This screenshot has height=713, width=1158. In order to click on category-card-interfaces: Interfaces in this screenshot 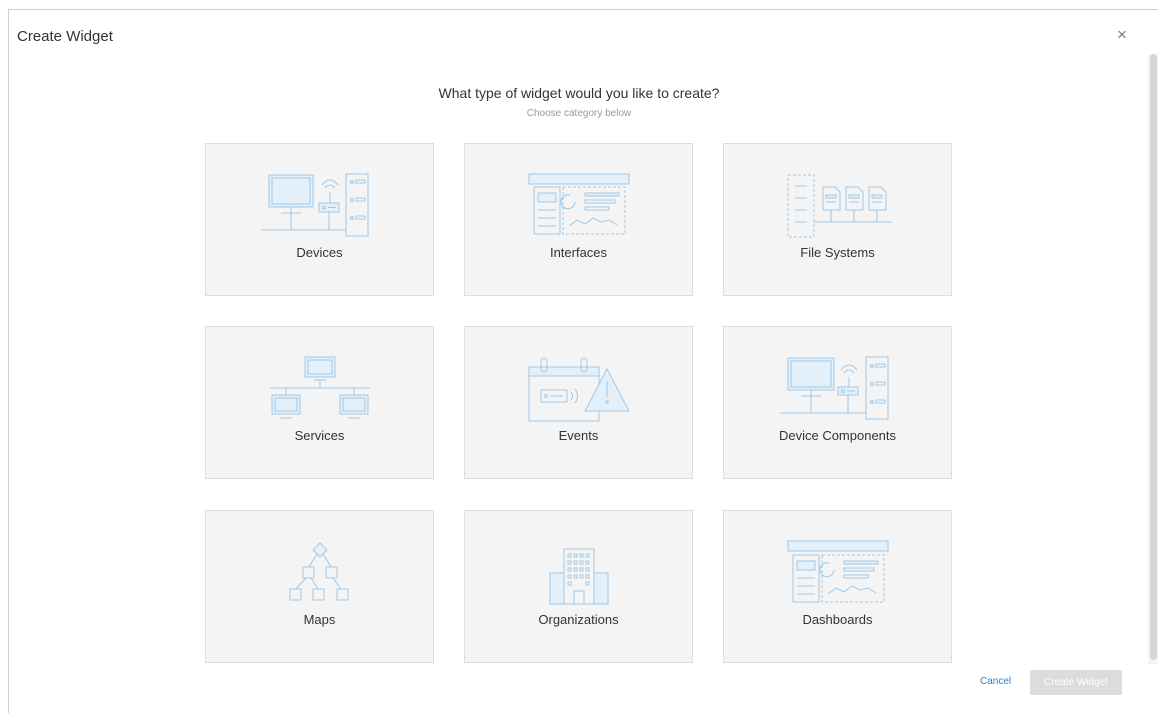, I will do `click(578, 219)`.